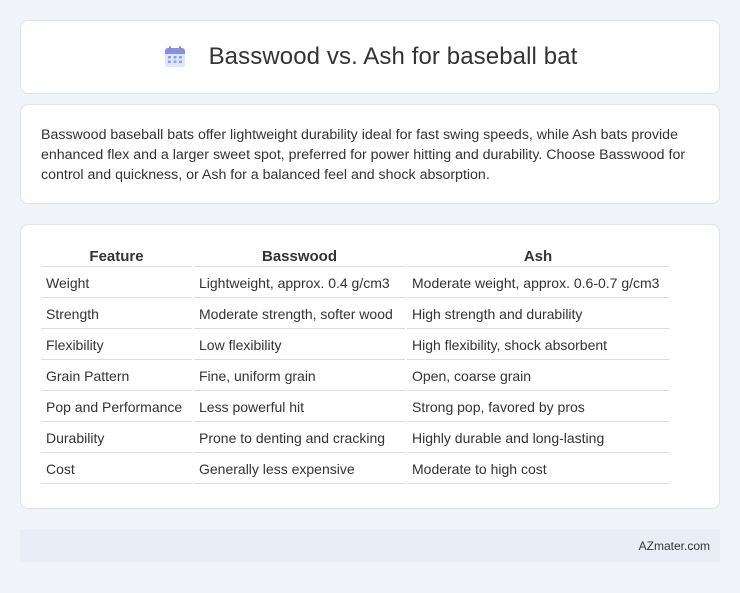  I want to click on feature-cell: Weight, so click(116, 283).